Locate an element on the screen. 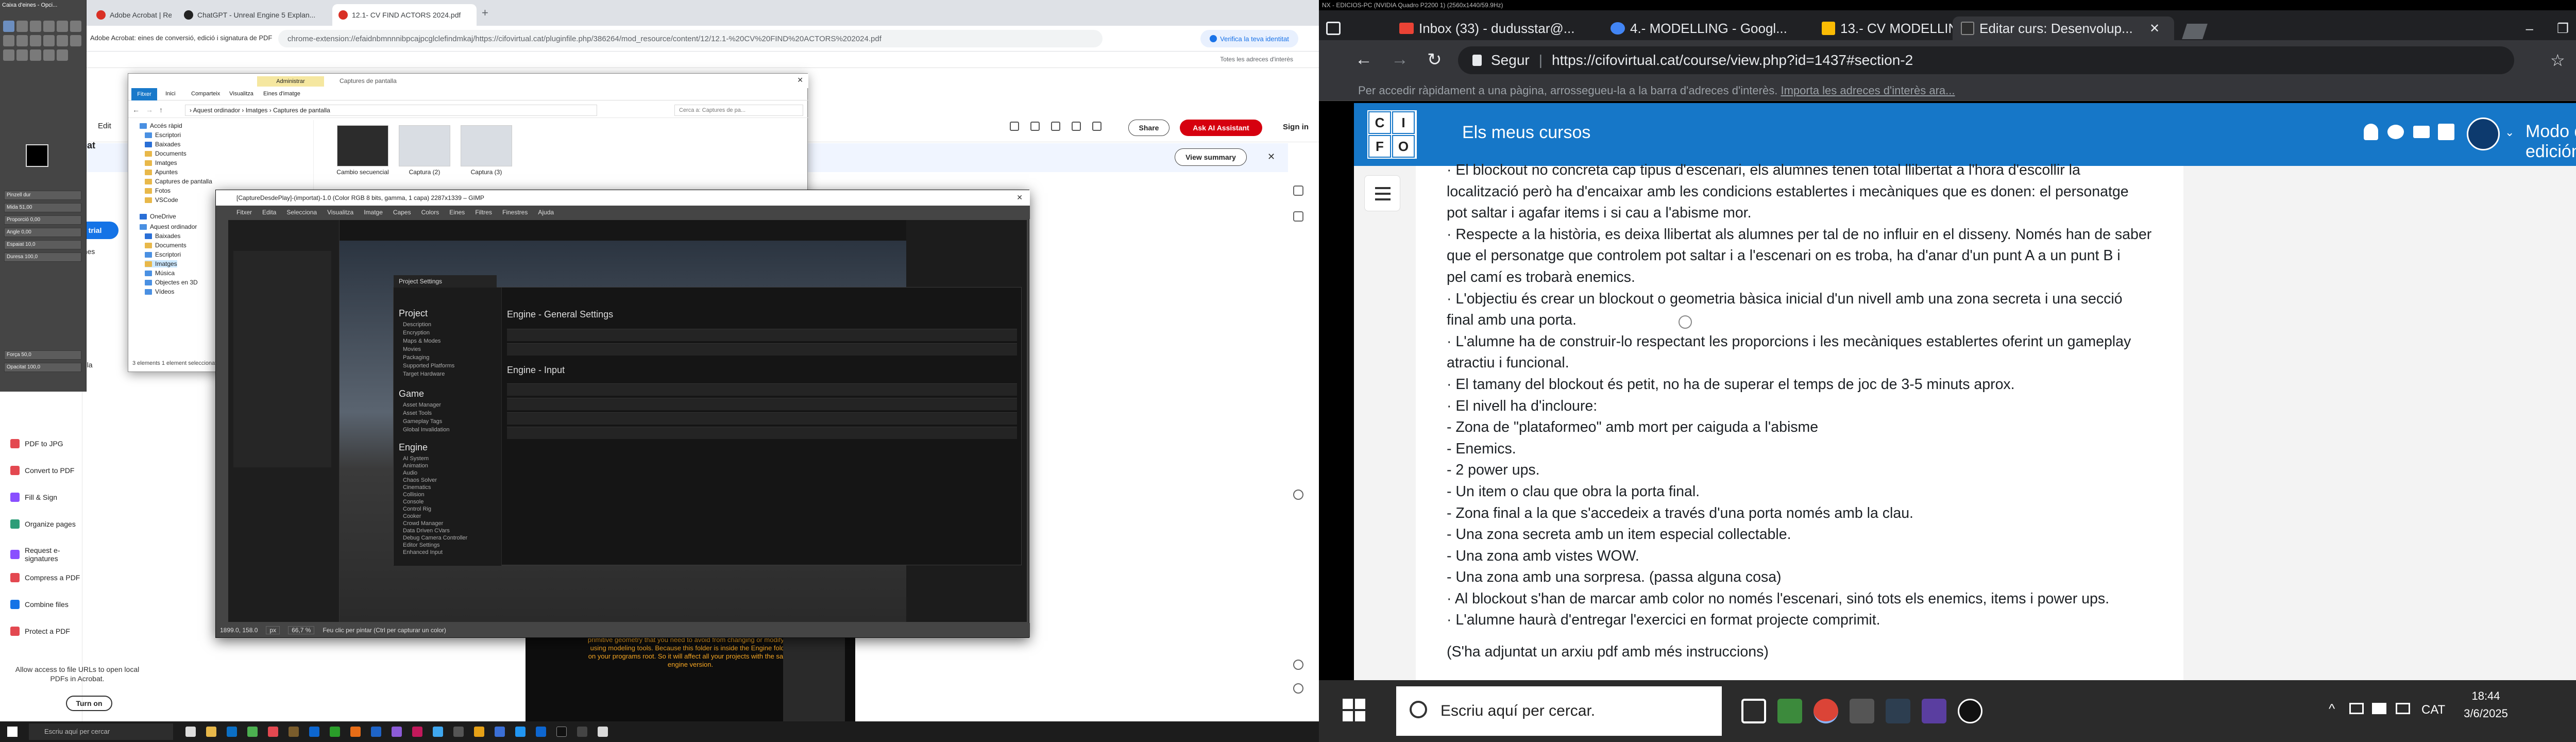  ue-category-item: Encryption is located at coordinates (416, 333).